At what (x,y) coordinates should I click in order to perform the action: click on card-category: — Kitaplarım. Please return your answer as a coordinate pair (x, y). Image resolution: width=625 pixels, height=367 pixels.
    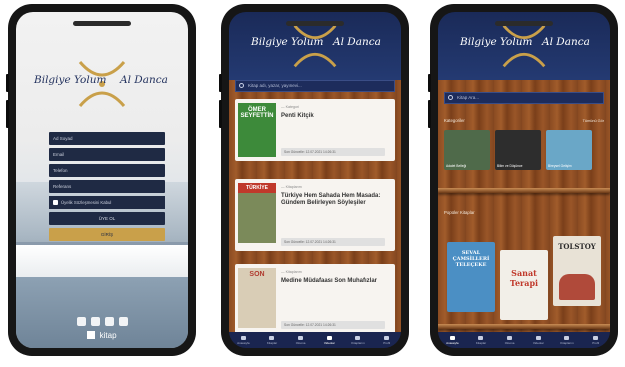
    Looking at the image, I should click on (291, 187).